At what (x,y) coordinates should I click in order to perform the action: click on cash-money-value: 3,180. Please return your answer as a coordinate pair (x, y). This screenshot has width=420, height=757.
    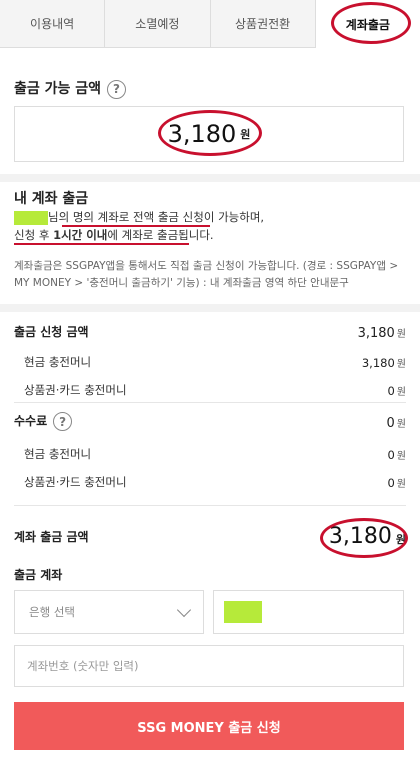
    Looking at the image, I should click on (378, 363).